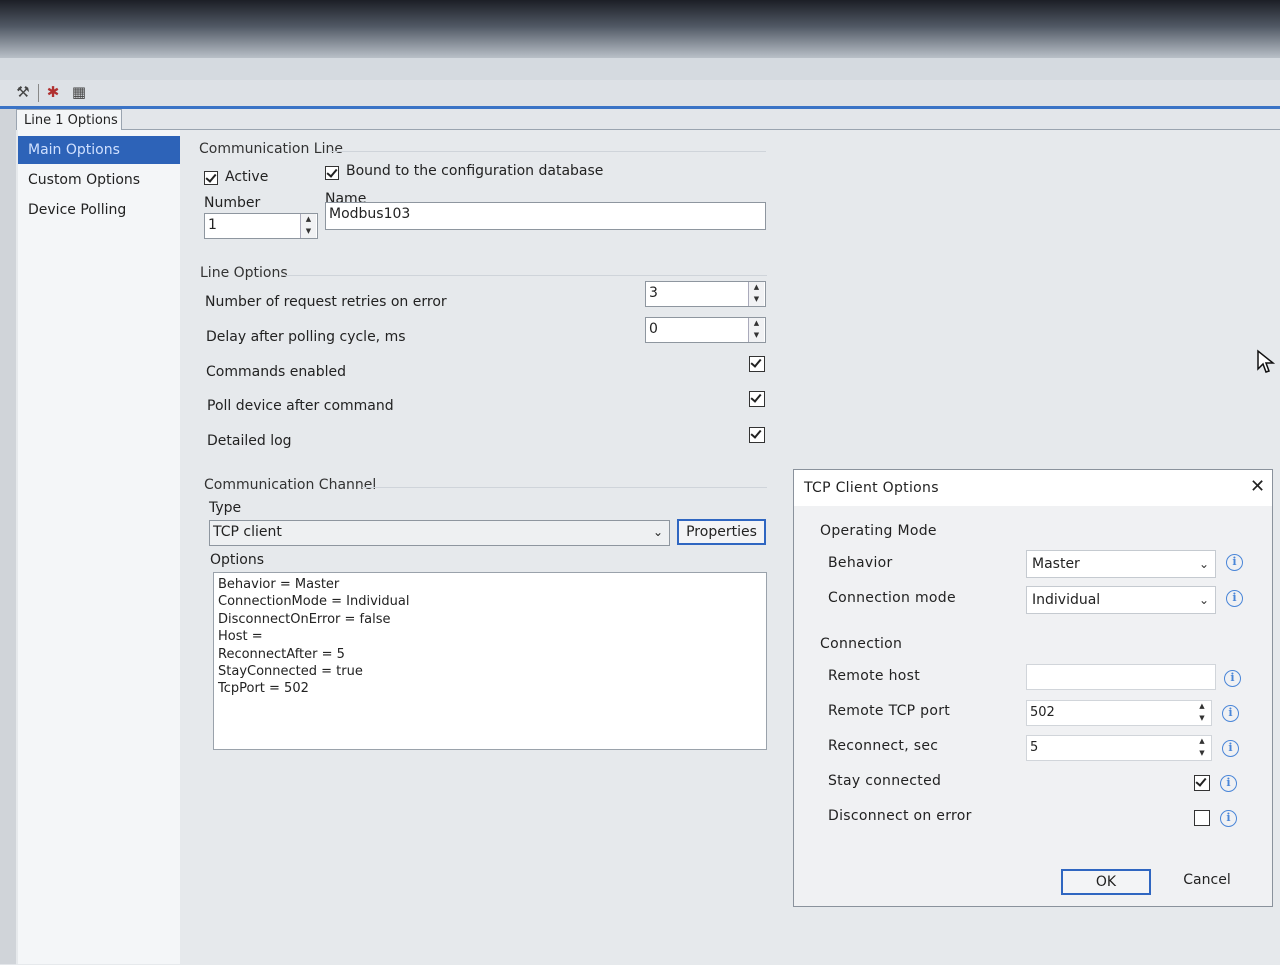 The width and height of the screenshot is (1280, 965). I want to click on line-options-title: Line Options, so click(244, 273).